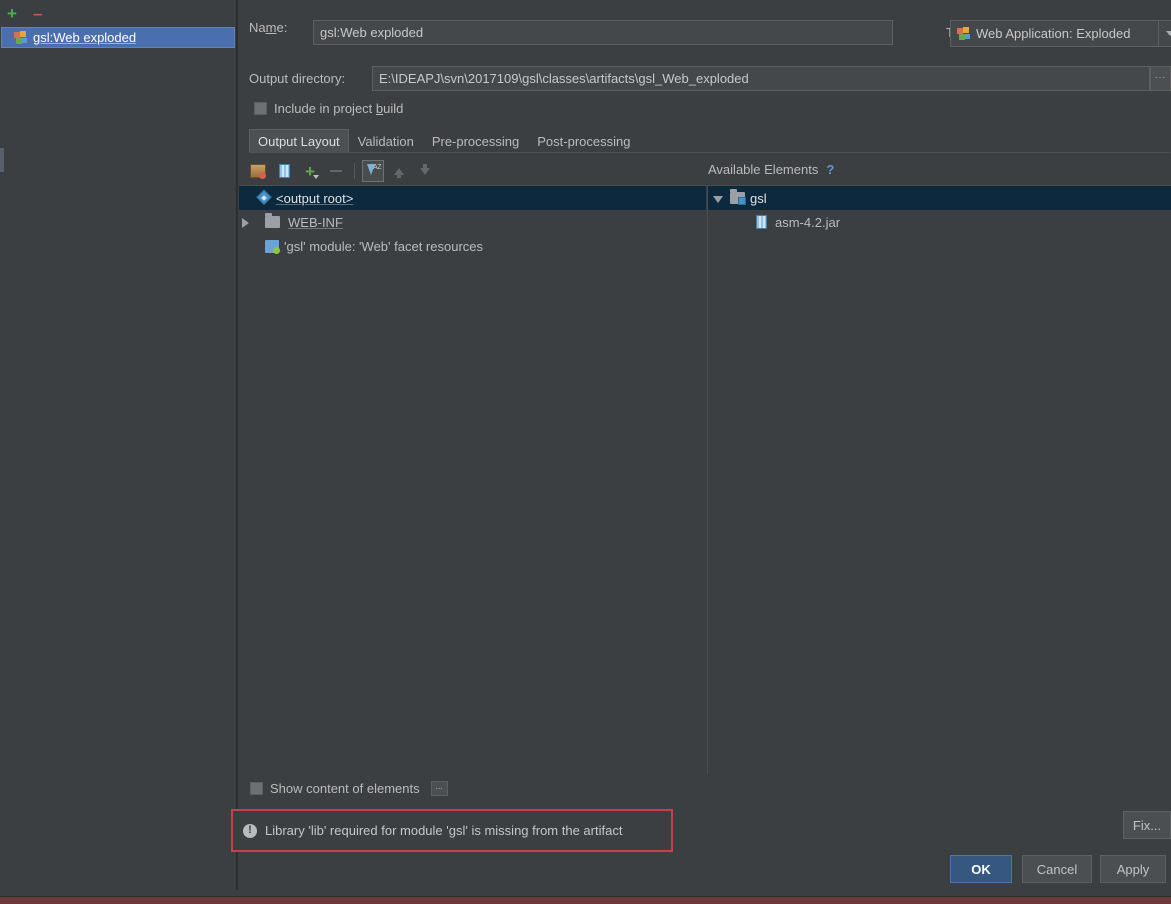  I want to click on tree-row: <output root>, so click(472, 198).